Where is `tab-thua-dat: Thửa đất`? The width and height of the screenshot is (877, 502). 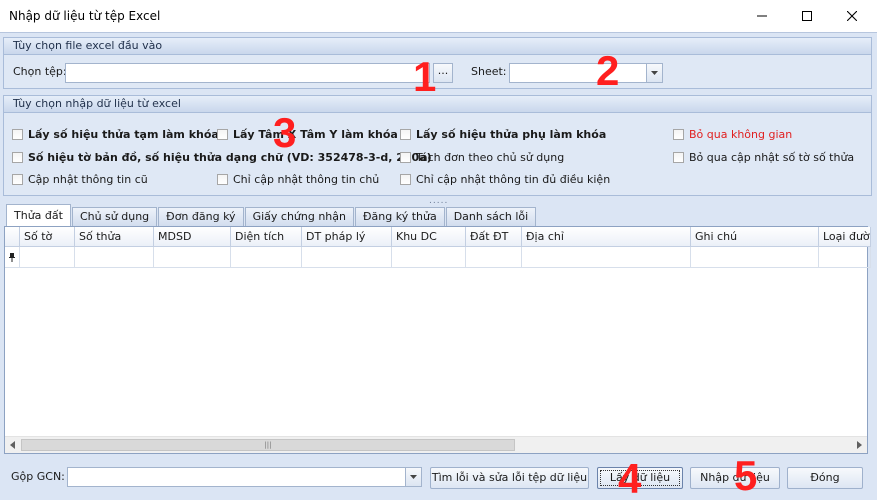
tab-thua-dat: Thửa đất is located at coordinates (38, 215).